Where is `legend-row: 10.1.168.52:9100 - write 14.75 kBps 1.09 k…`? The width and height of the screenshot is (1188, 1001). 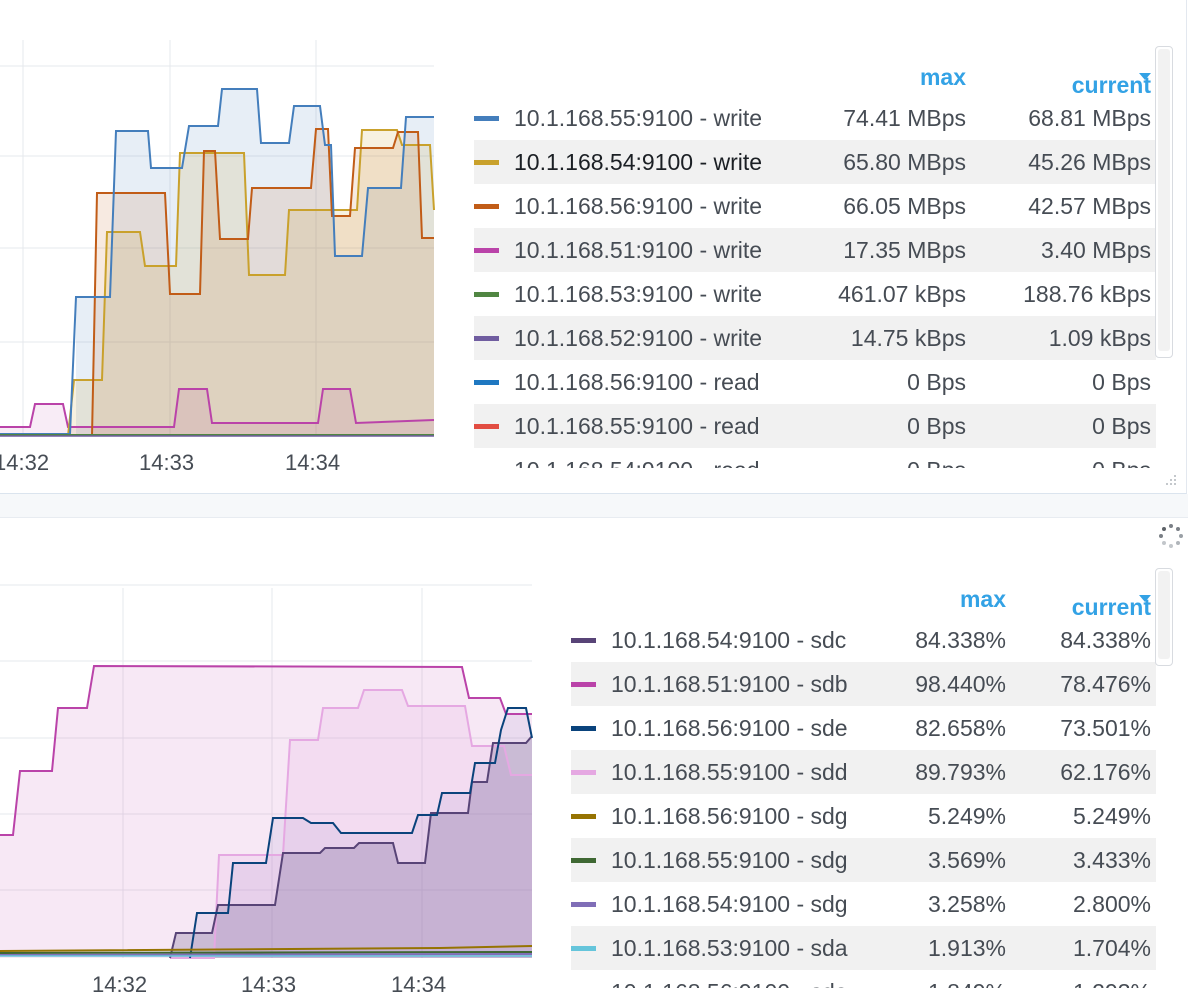 legend-row: 10.1.168.52:9100 - write 14.75 kBps 1.09 k… is located at coordinates (815, 338).